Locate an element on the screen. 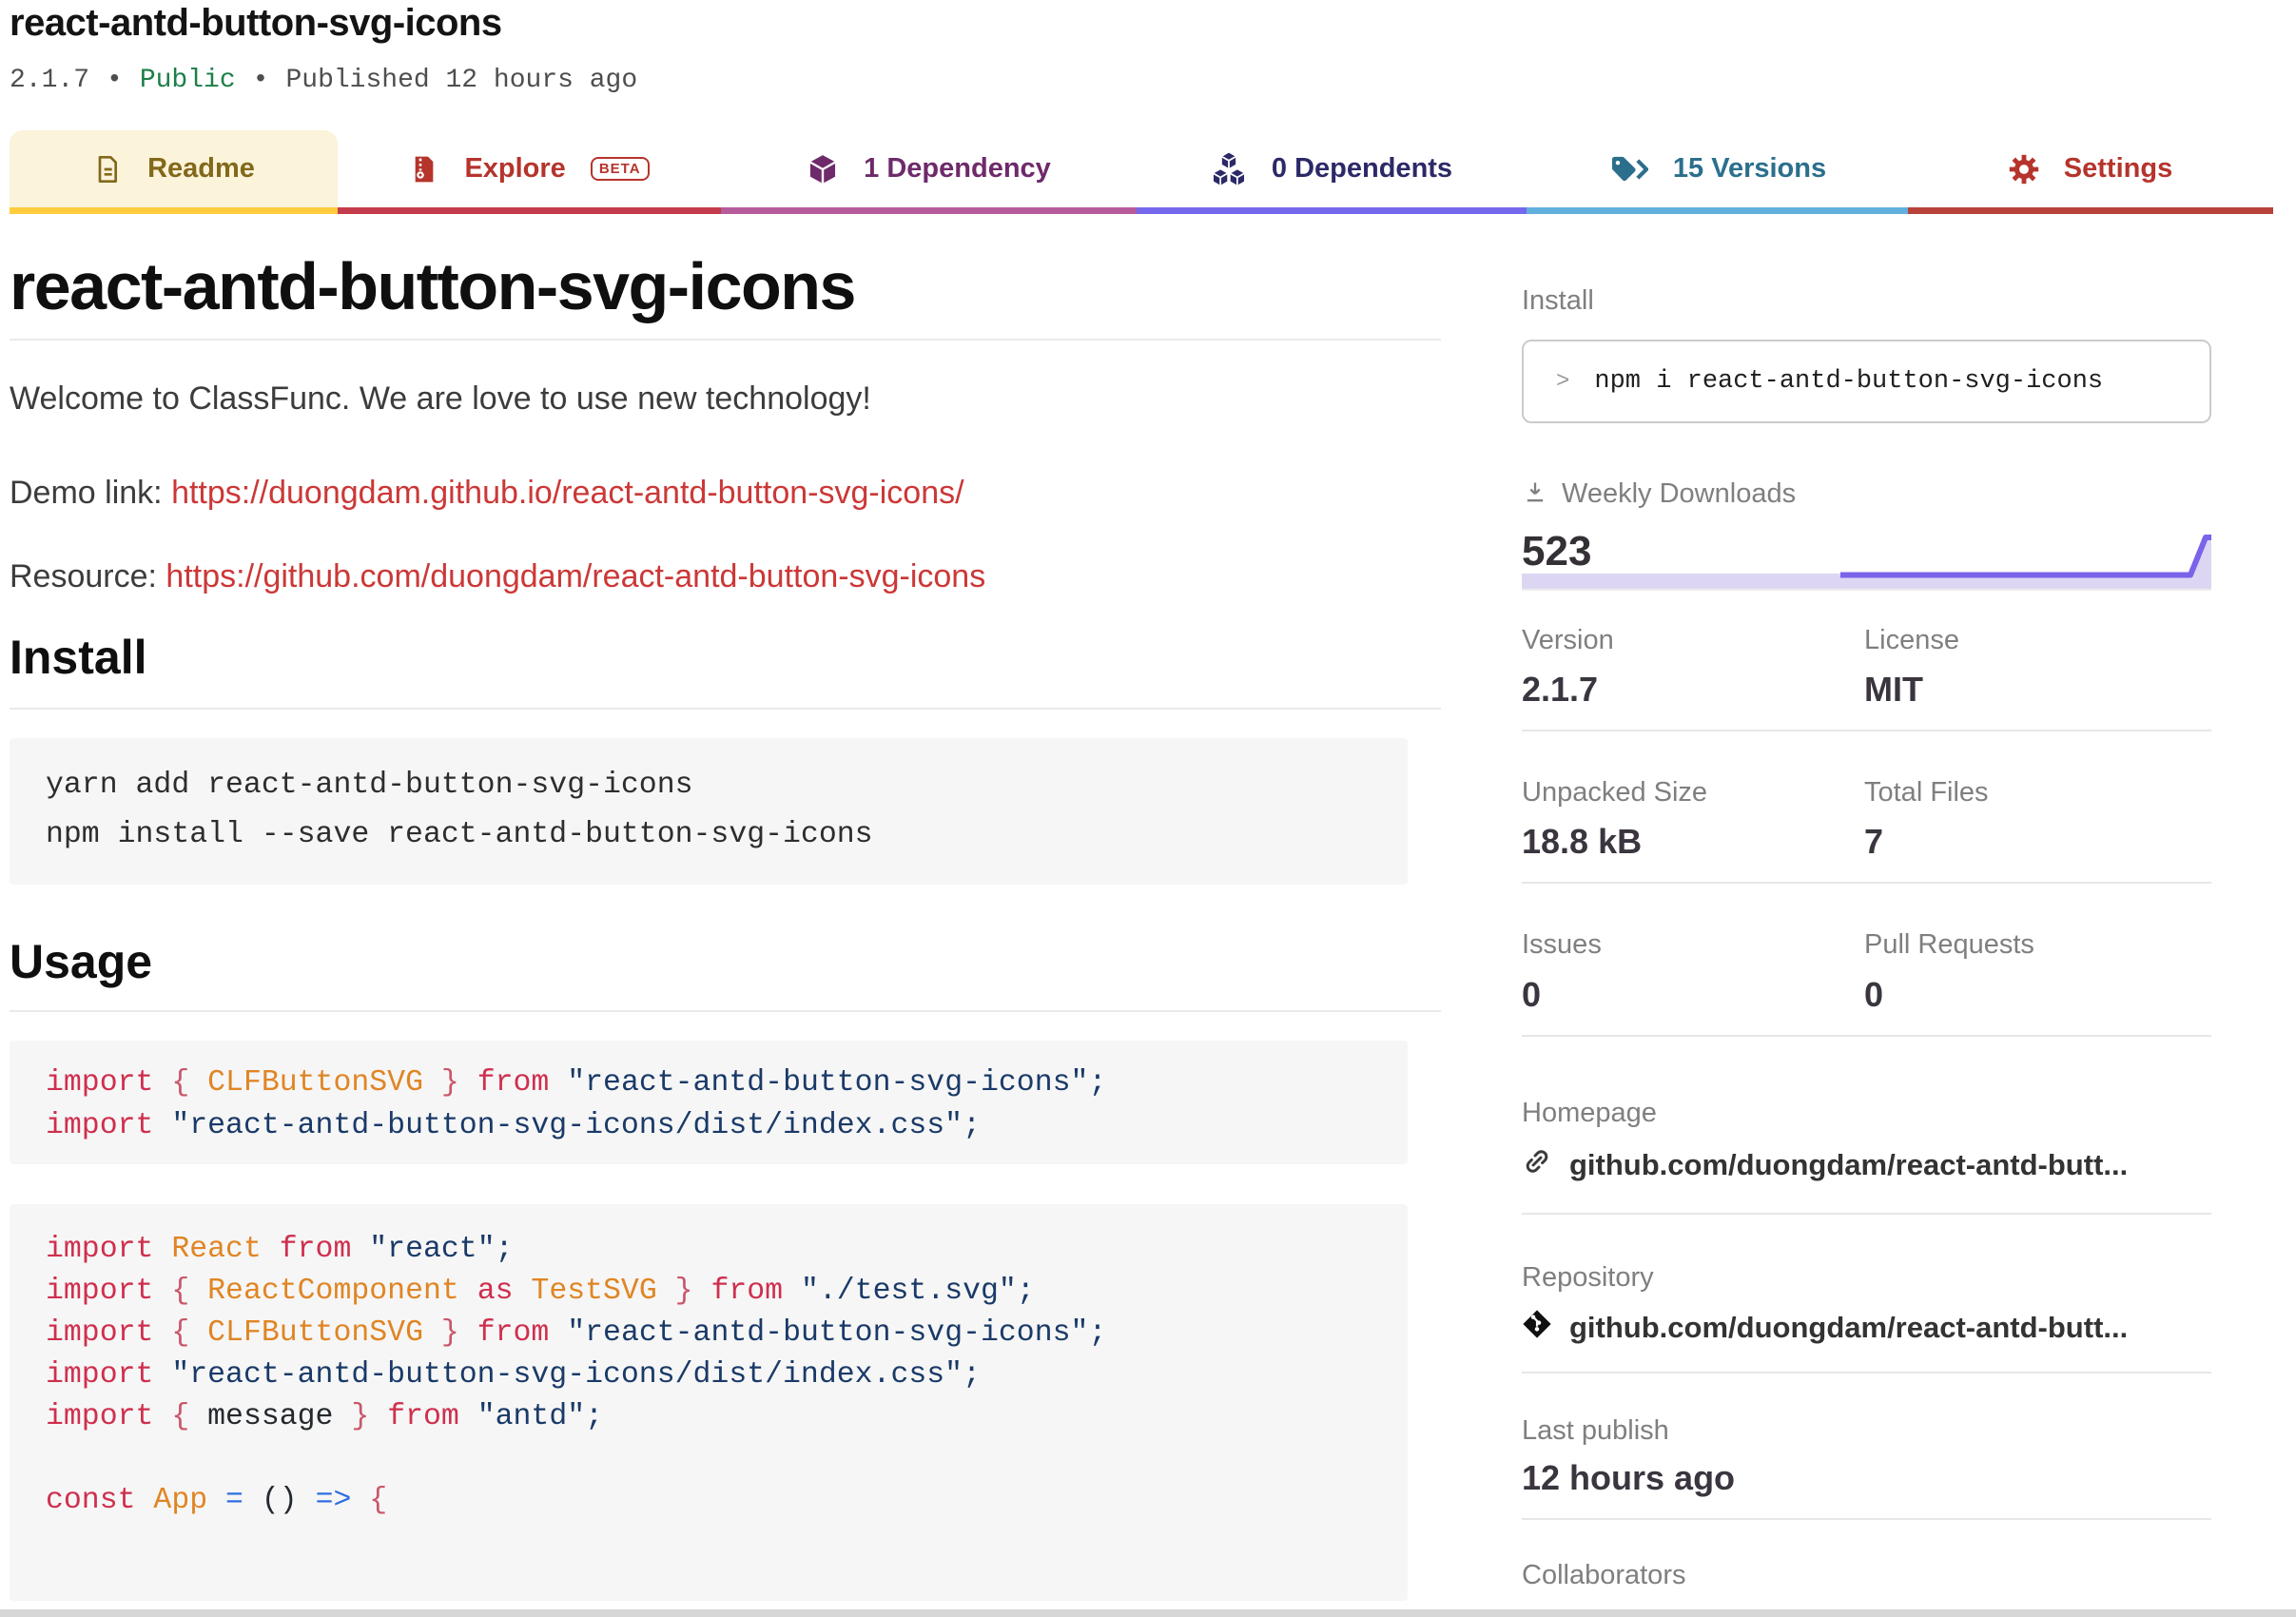  stat-label: Issues is located at coordinates (1562, 945).